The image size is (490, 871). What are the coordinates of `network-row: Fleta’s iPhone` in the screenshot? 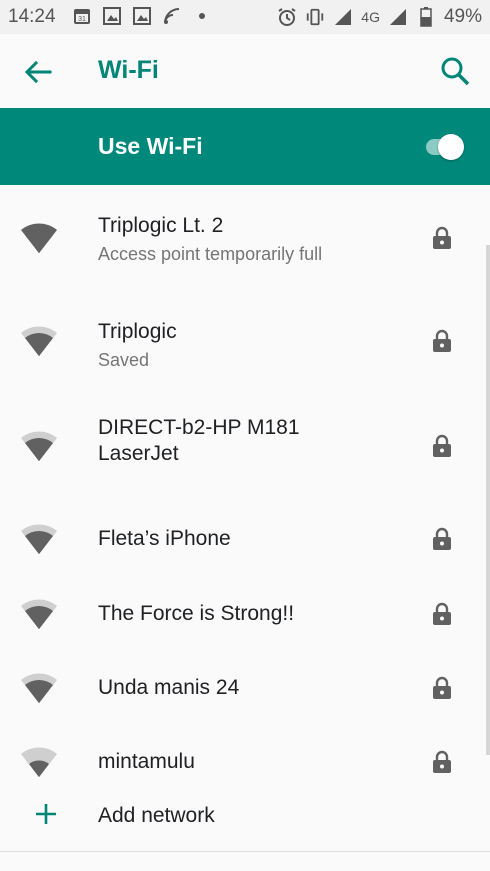 It's located at (245, 539).